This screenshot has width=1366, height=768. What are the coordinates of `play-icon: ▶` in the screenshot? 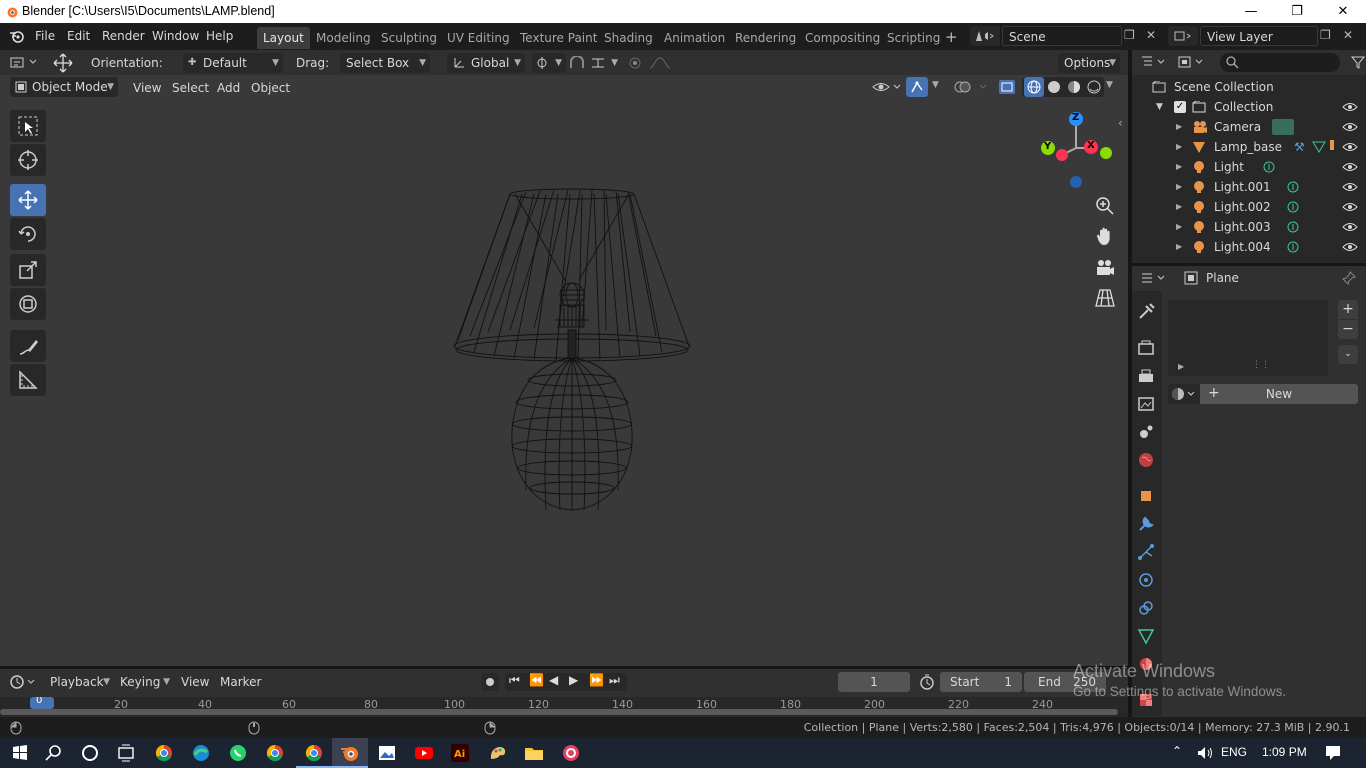 It's located at (573, 680).